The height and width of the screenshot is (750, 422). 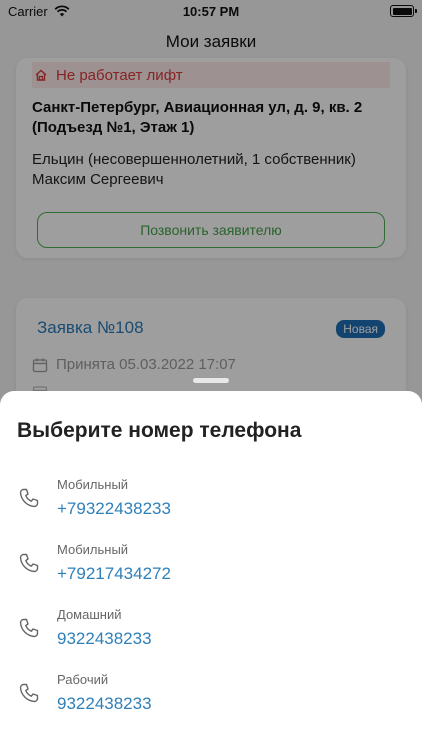 I want to click on sheet-drag-handle, so click(x=211, y=380).